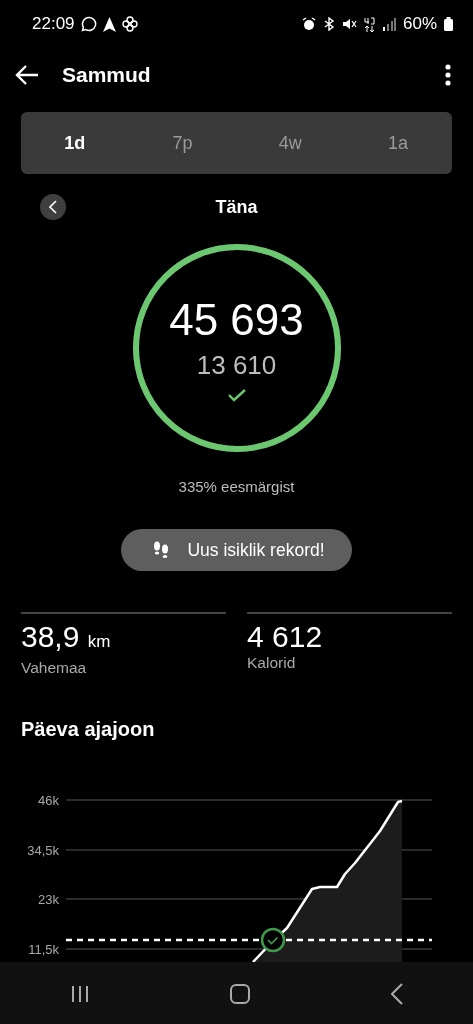  Describe the element at coordinates (88, 24) in the screenshot. I see `chat-icon` at that location.